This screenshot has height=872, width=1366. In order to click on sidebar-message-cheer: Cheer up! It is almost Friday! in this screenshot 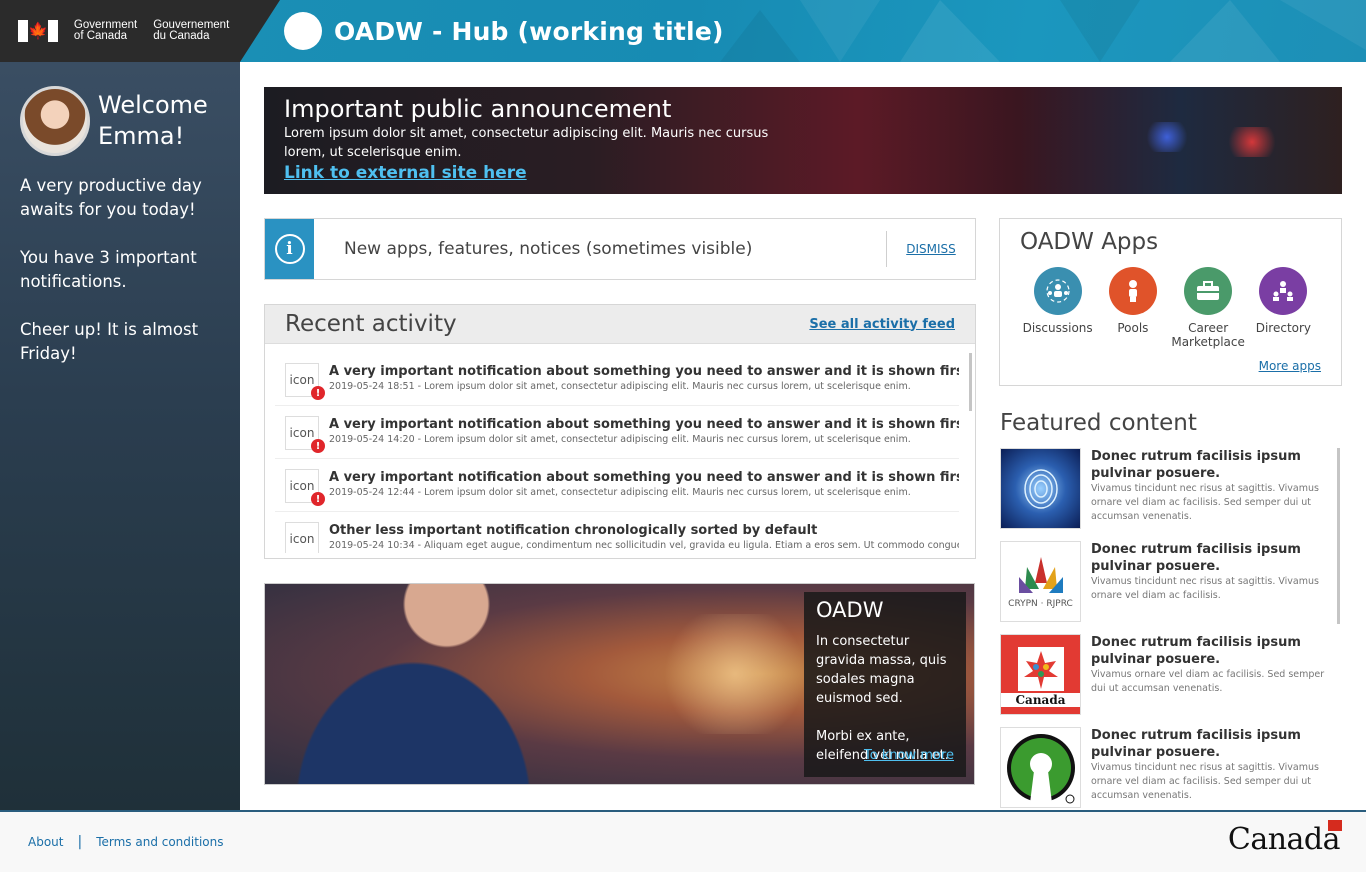, I will do `click(109, 341)`.